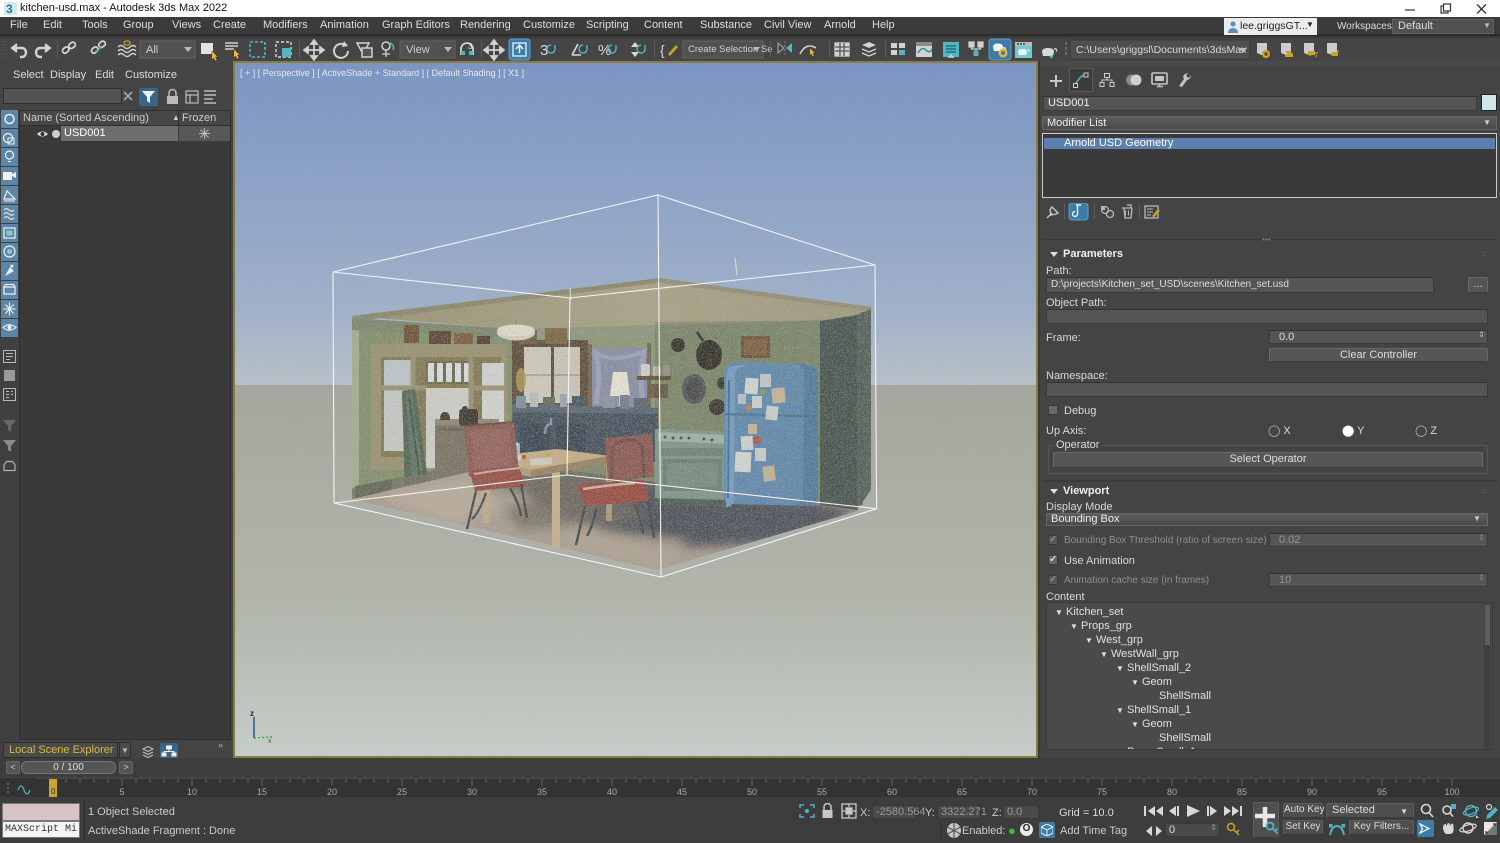 This screenshot has height=843, width=1500. I want to click on svg-text: 15, so click(262, 792).